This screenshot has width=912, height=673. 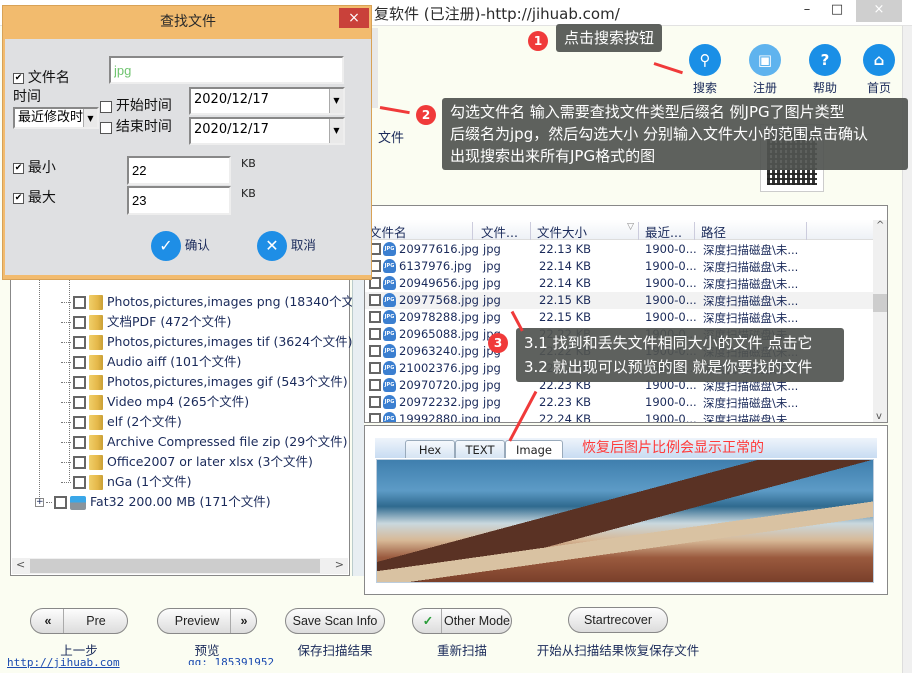 What do you see at coordinates (207, 621) in the screenshot?
I see `preview-button: Preview »` at bounding box center [207, 621].